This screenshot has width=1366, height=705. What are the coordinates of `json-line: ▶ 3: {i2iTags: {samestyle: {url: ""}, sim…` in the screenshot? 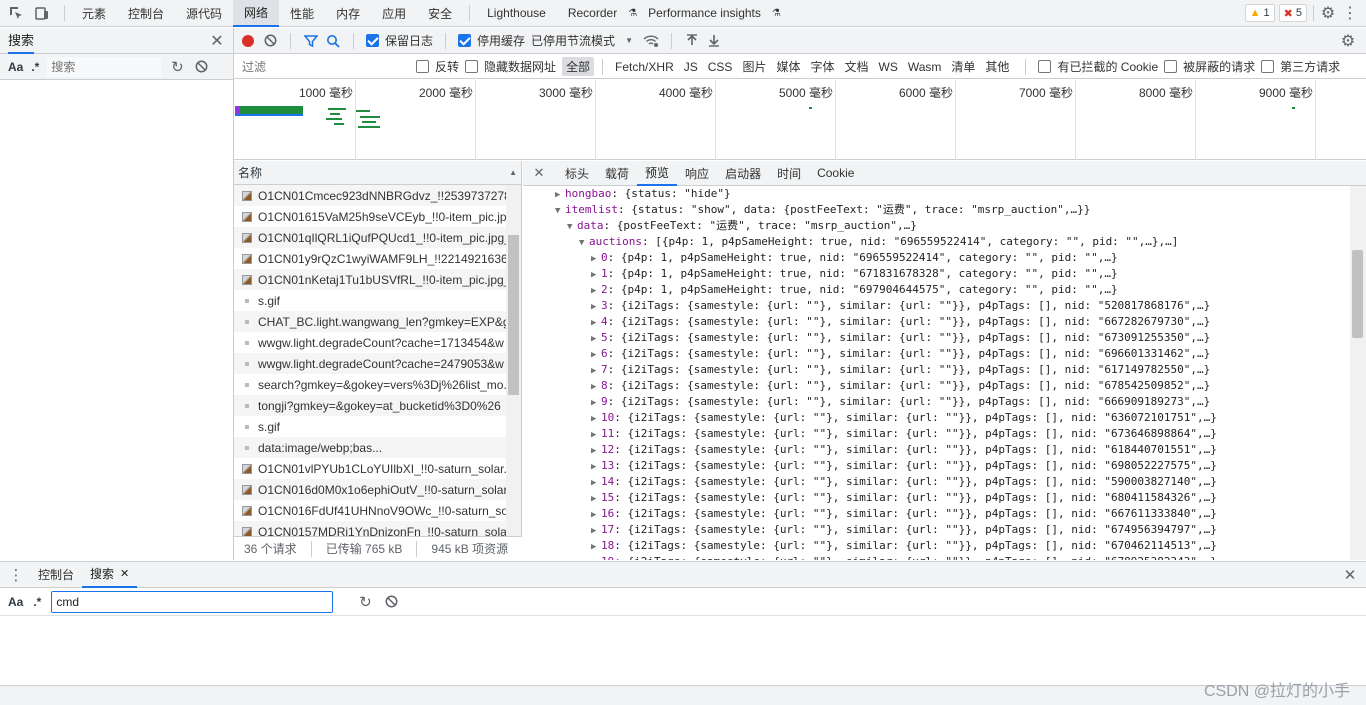 It's located at (936, 306).